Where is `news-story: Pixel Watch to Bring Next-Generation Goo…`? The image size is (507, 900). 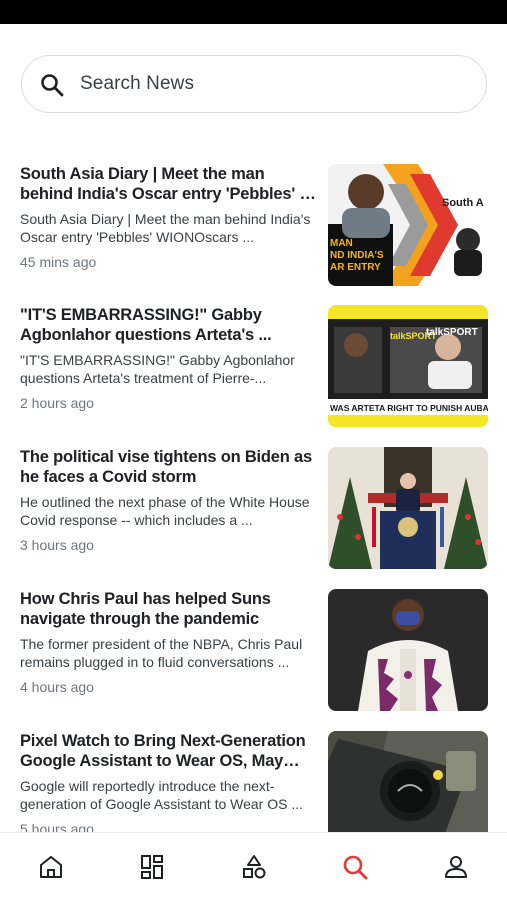
news-story: Pixel Watch to Bring Next-Generation Goo… is located at coordinates (253, 774).